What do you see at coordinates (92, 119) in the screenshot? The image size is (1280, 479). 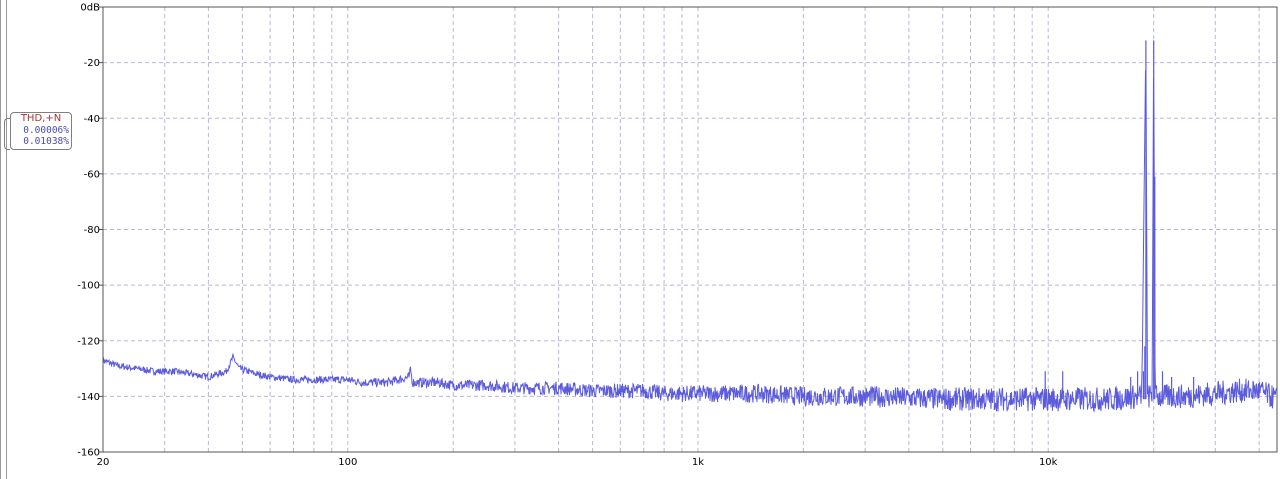 I see `y-tick-label: -40` at bounding box center [92, 119].